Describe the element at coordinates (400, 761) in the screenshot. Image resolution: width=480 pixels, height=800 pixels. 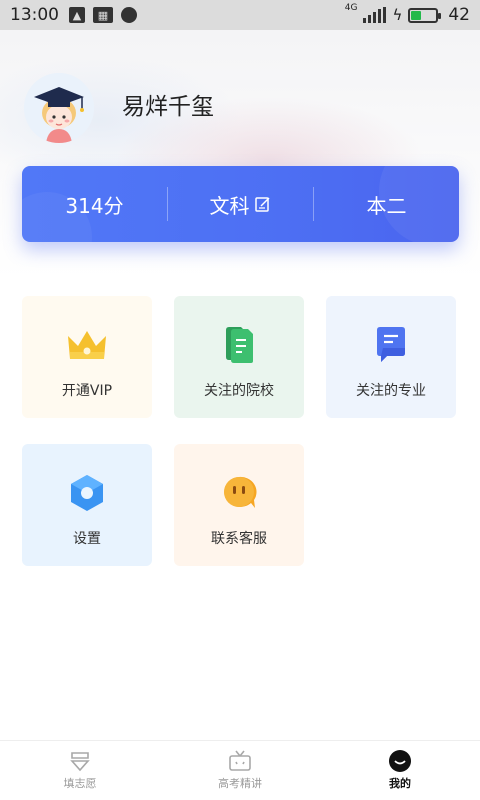
I see `smile-icon` at that location.